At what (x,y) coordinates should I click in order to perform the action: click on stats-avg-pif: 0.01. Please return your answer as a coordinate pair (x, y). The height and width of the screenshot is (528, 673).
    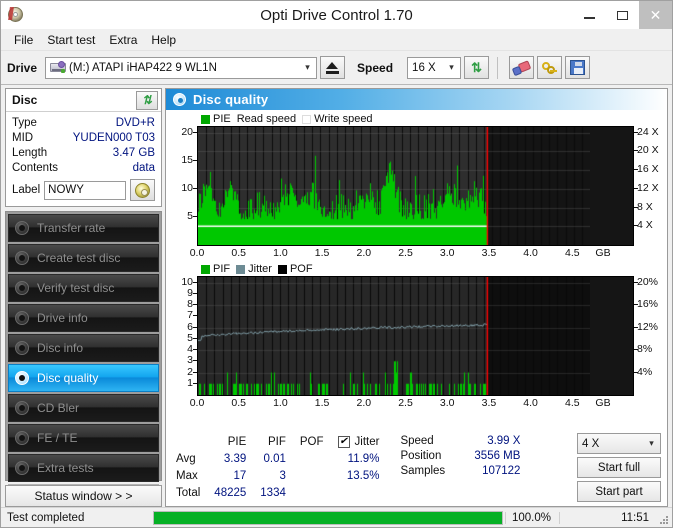
    Looking at the image, I should click on (274, 458).